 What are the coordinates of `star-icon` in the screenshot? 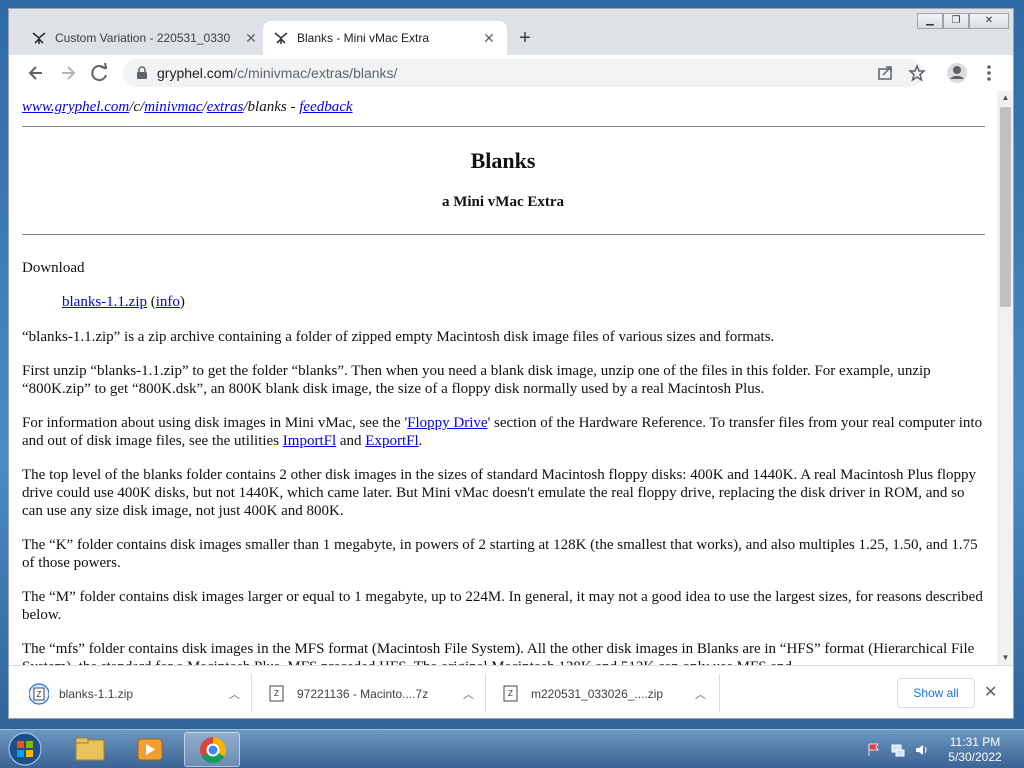 It's located at (917, 72).